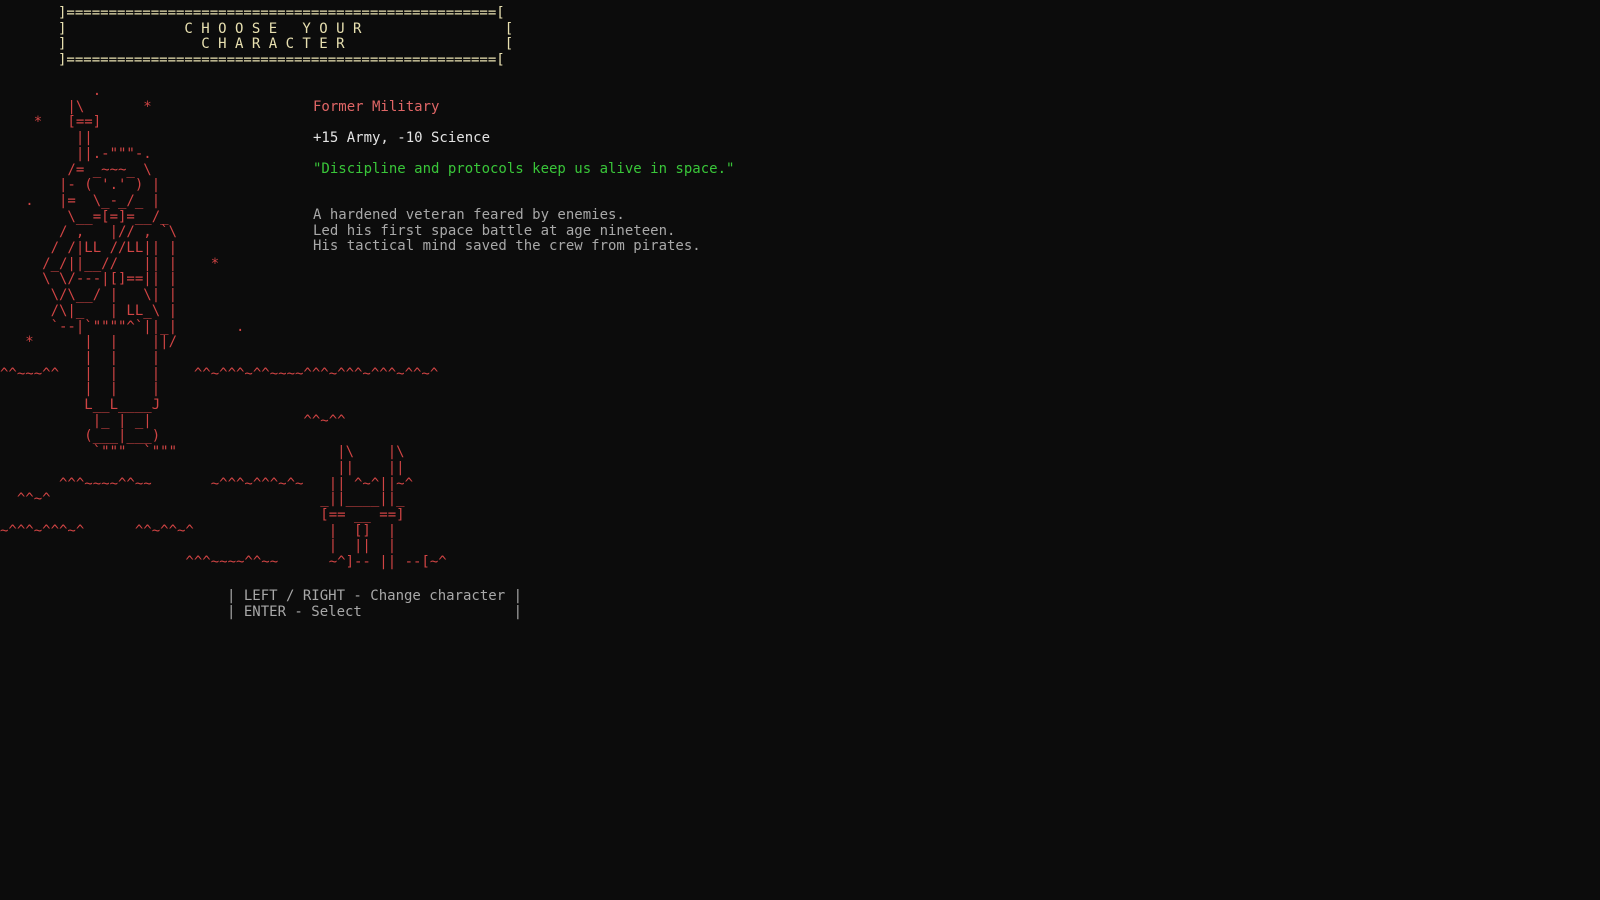 Image resolution: width=1600 pixels, height=900 pixels. What do you see at coordinates (202, 514) in the screenshot?
I see `art-line: [== __ ==]` at bounding box center [202, 514].